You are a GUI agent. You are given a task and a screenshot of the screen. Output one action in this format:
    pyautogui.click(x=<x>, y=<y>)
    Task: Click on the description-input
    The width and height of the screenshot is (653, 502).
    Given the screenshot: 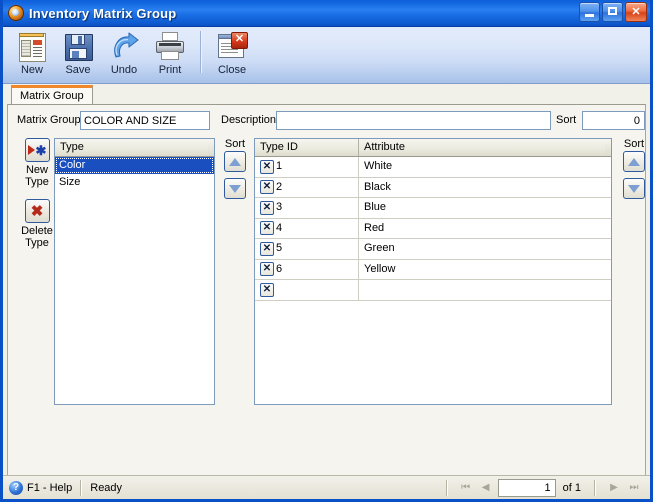 What is the action you would take?
    pyautogui.click(x=413, y=120)
    